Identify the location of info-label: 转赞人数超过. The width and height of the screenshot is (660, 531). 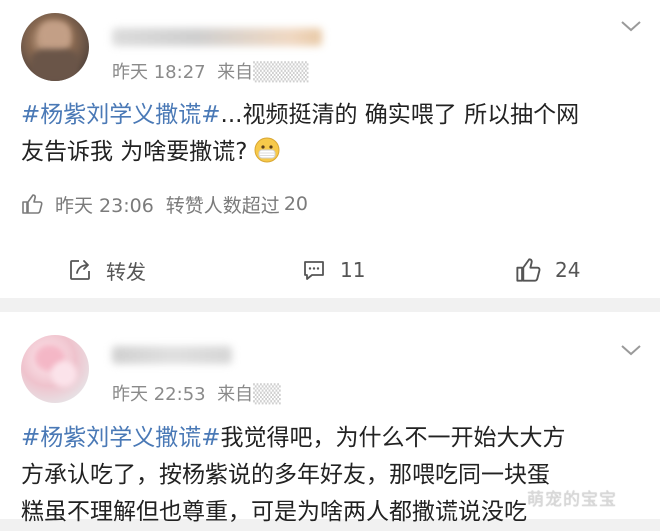
(222, 205).